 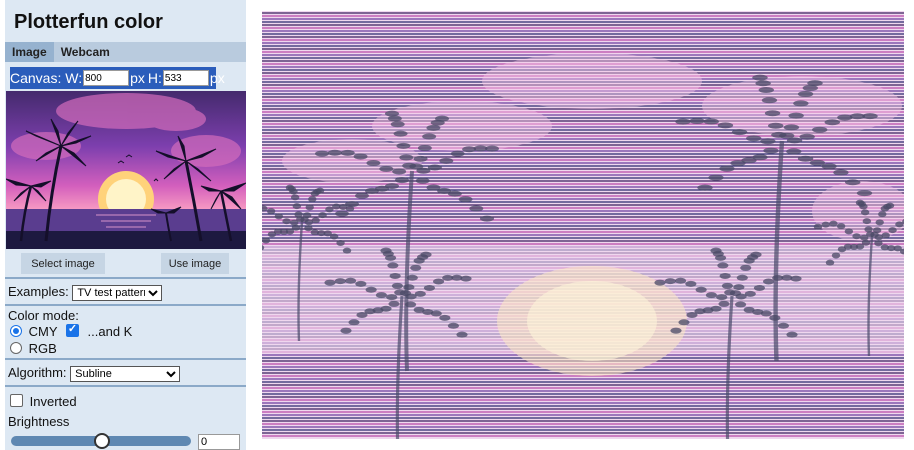 What do you see at coordinates (88, 22) in the screenshot?
I see `app-title: Plotterfun color` at bounding box center [88, 22].